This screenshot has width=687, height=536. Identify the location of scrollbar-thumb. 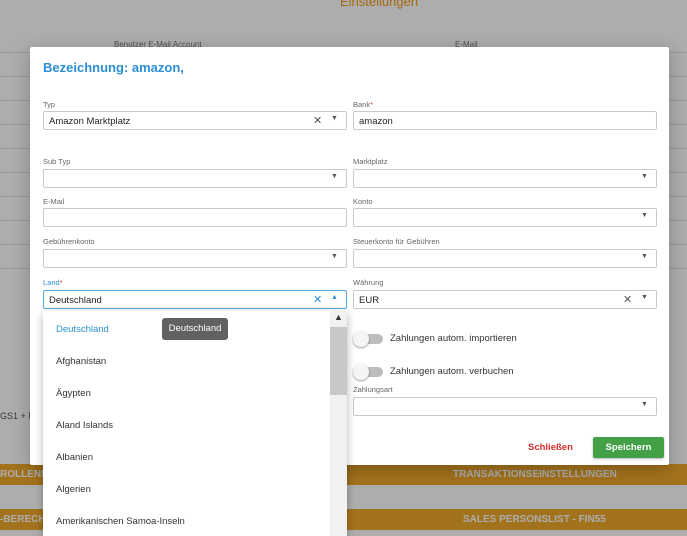
(338, 361).